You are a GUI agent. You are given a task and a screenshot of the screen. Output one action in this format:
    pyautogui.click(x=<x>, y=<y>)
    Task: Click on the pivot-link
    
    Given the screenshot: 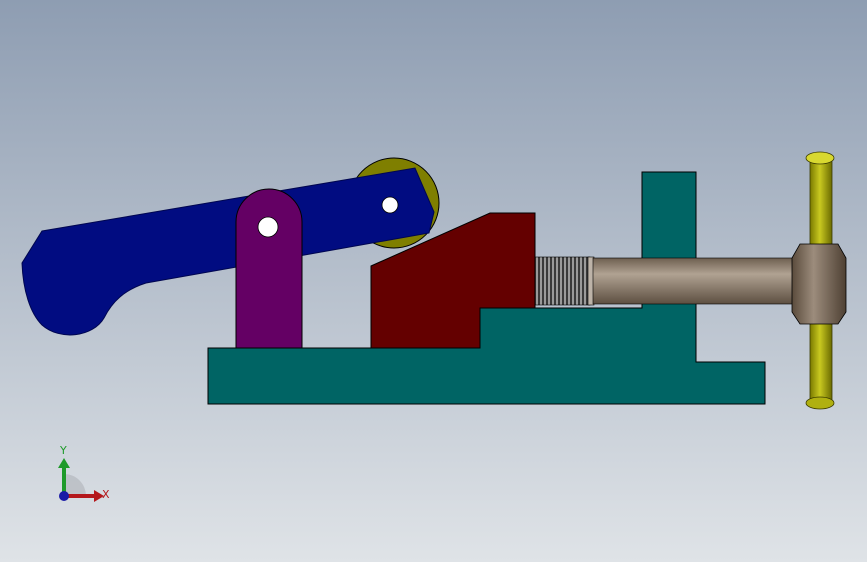 What is the action you would take?
    pyautogui.click(x=269, y=268)
    